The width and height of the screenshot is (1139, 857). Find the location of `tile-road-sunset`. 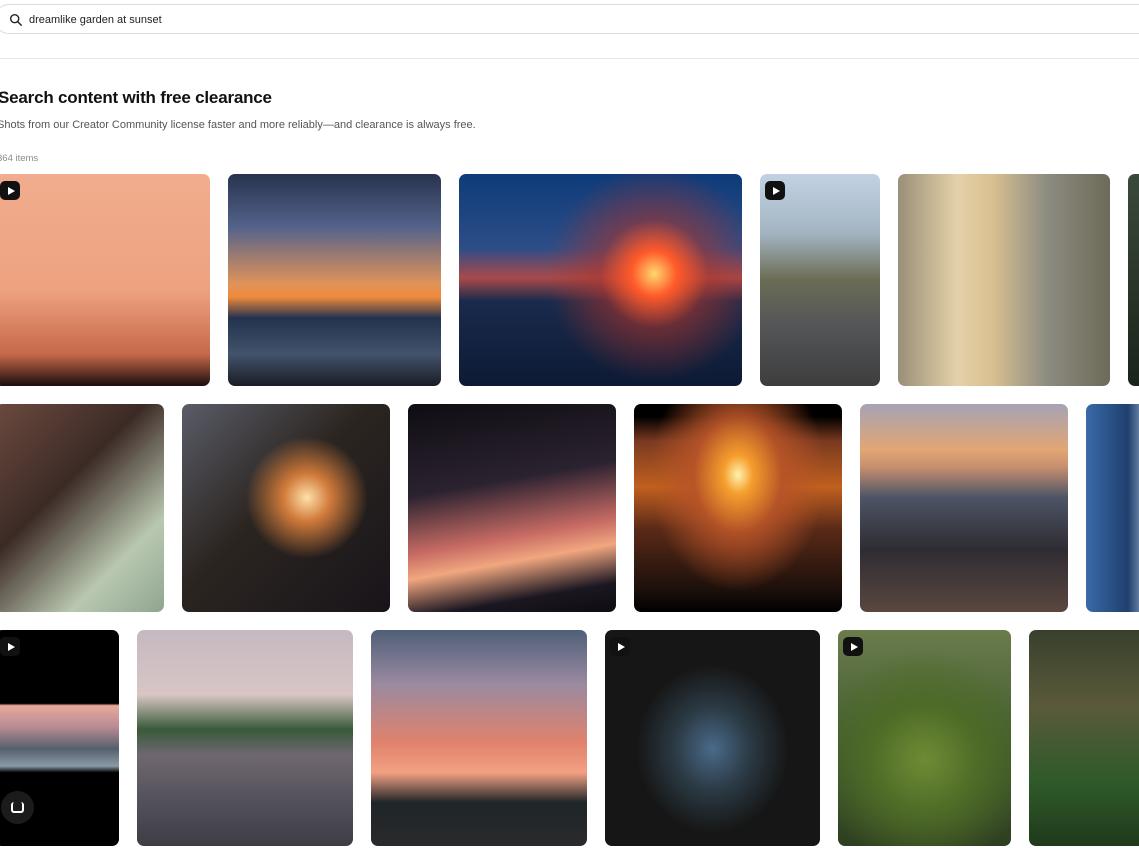

tile-road-sunset is located at coordinates (479, 738).